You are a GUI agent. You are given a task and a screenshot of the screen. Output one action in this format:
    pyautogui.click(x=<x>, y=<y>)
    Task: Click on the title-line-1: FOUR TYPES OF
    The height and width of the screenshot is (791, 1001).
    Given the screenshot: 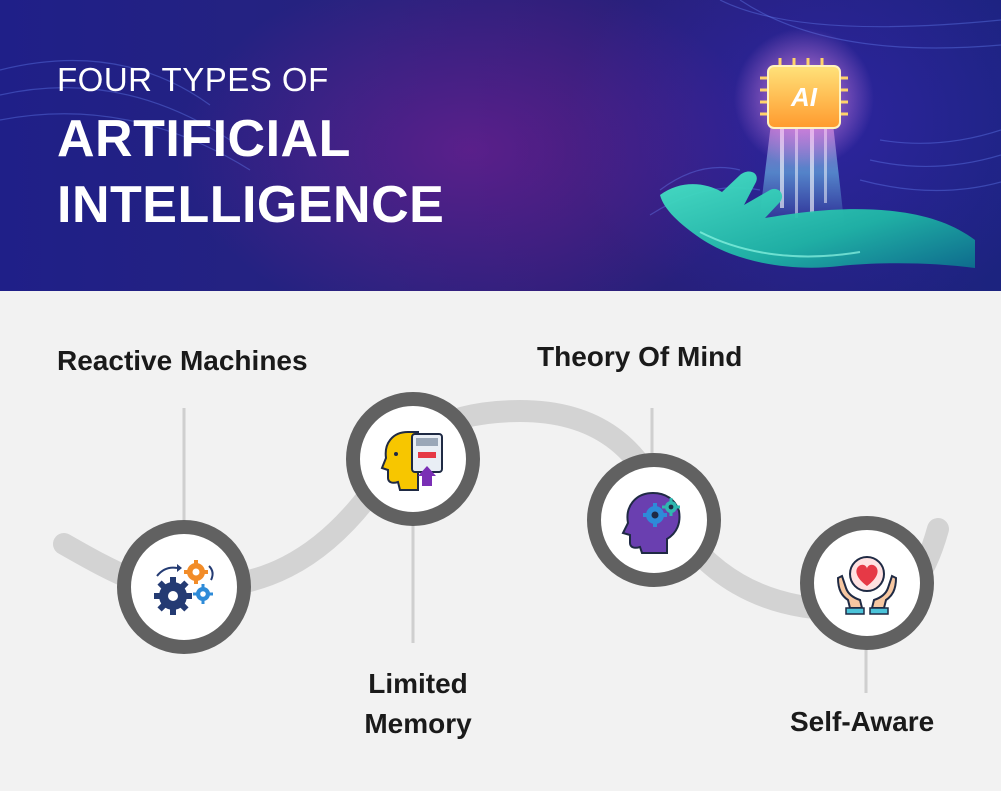 What is the action you would take?
    pyautogui.click(x=193, y=79)
    